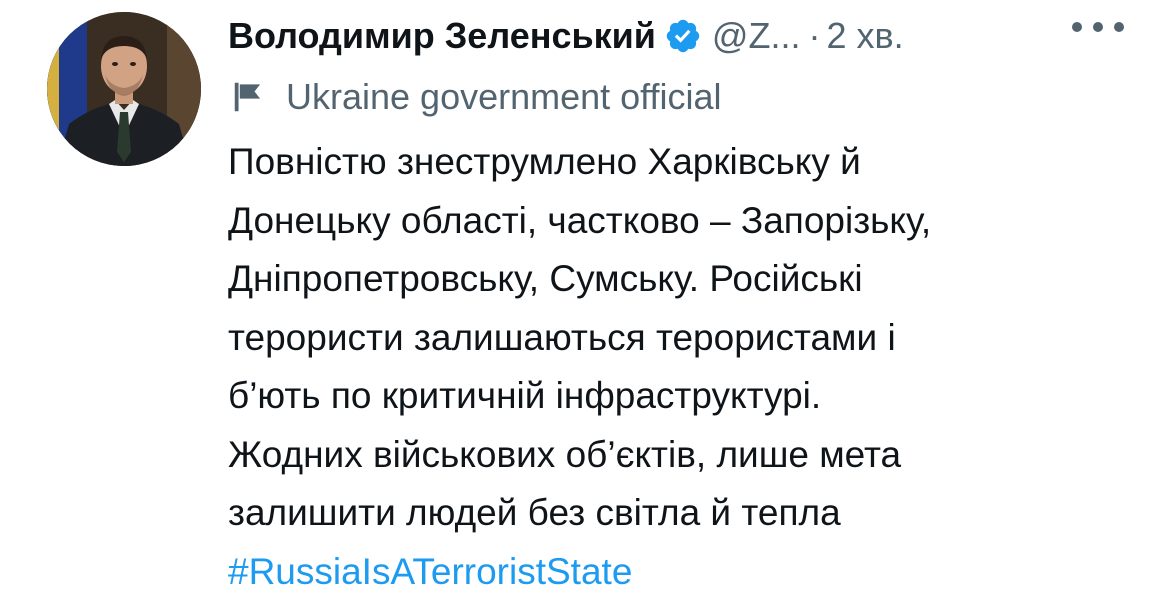  I want to click on author-display-name: Володимир Зеленський, so click(442, 36).